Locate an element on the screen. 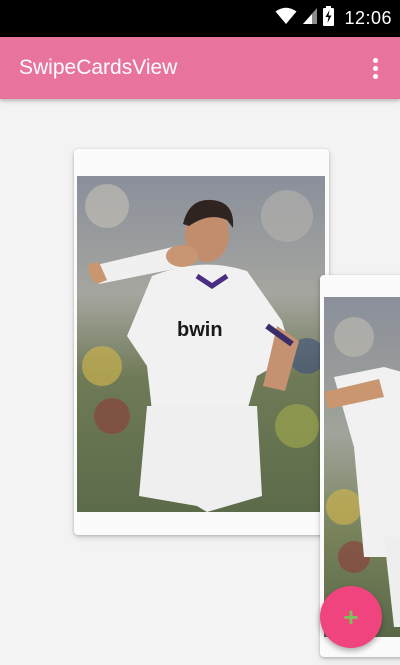 The image size is (400, 665). add-button: + is located at coordinates (351, 617).